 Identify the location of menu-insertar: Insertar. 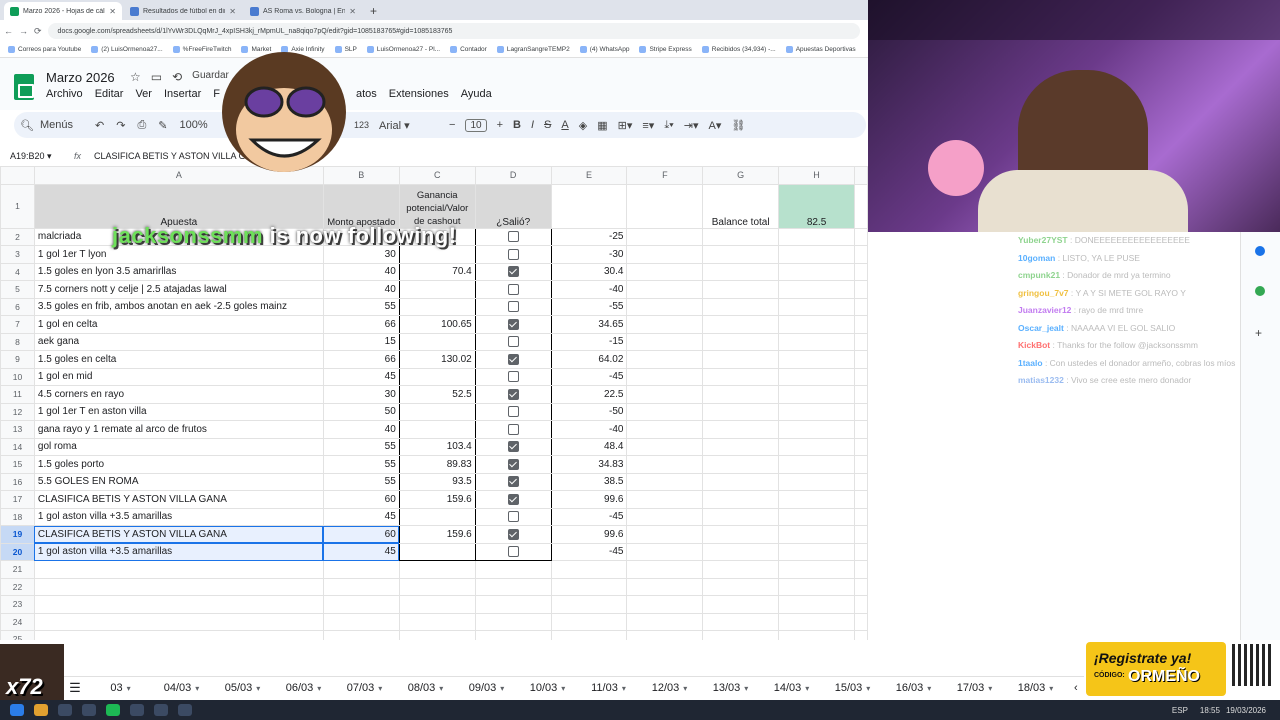
(182, 94).